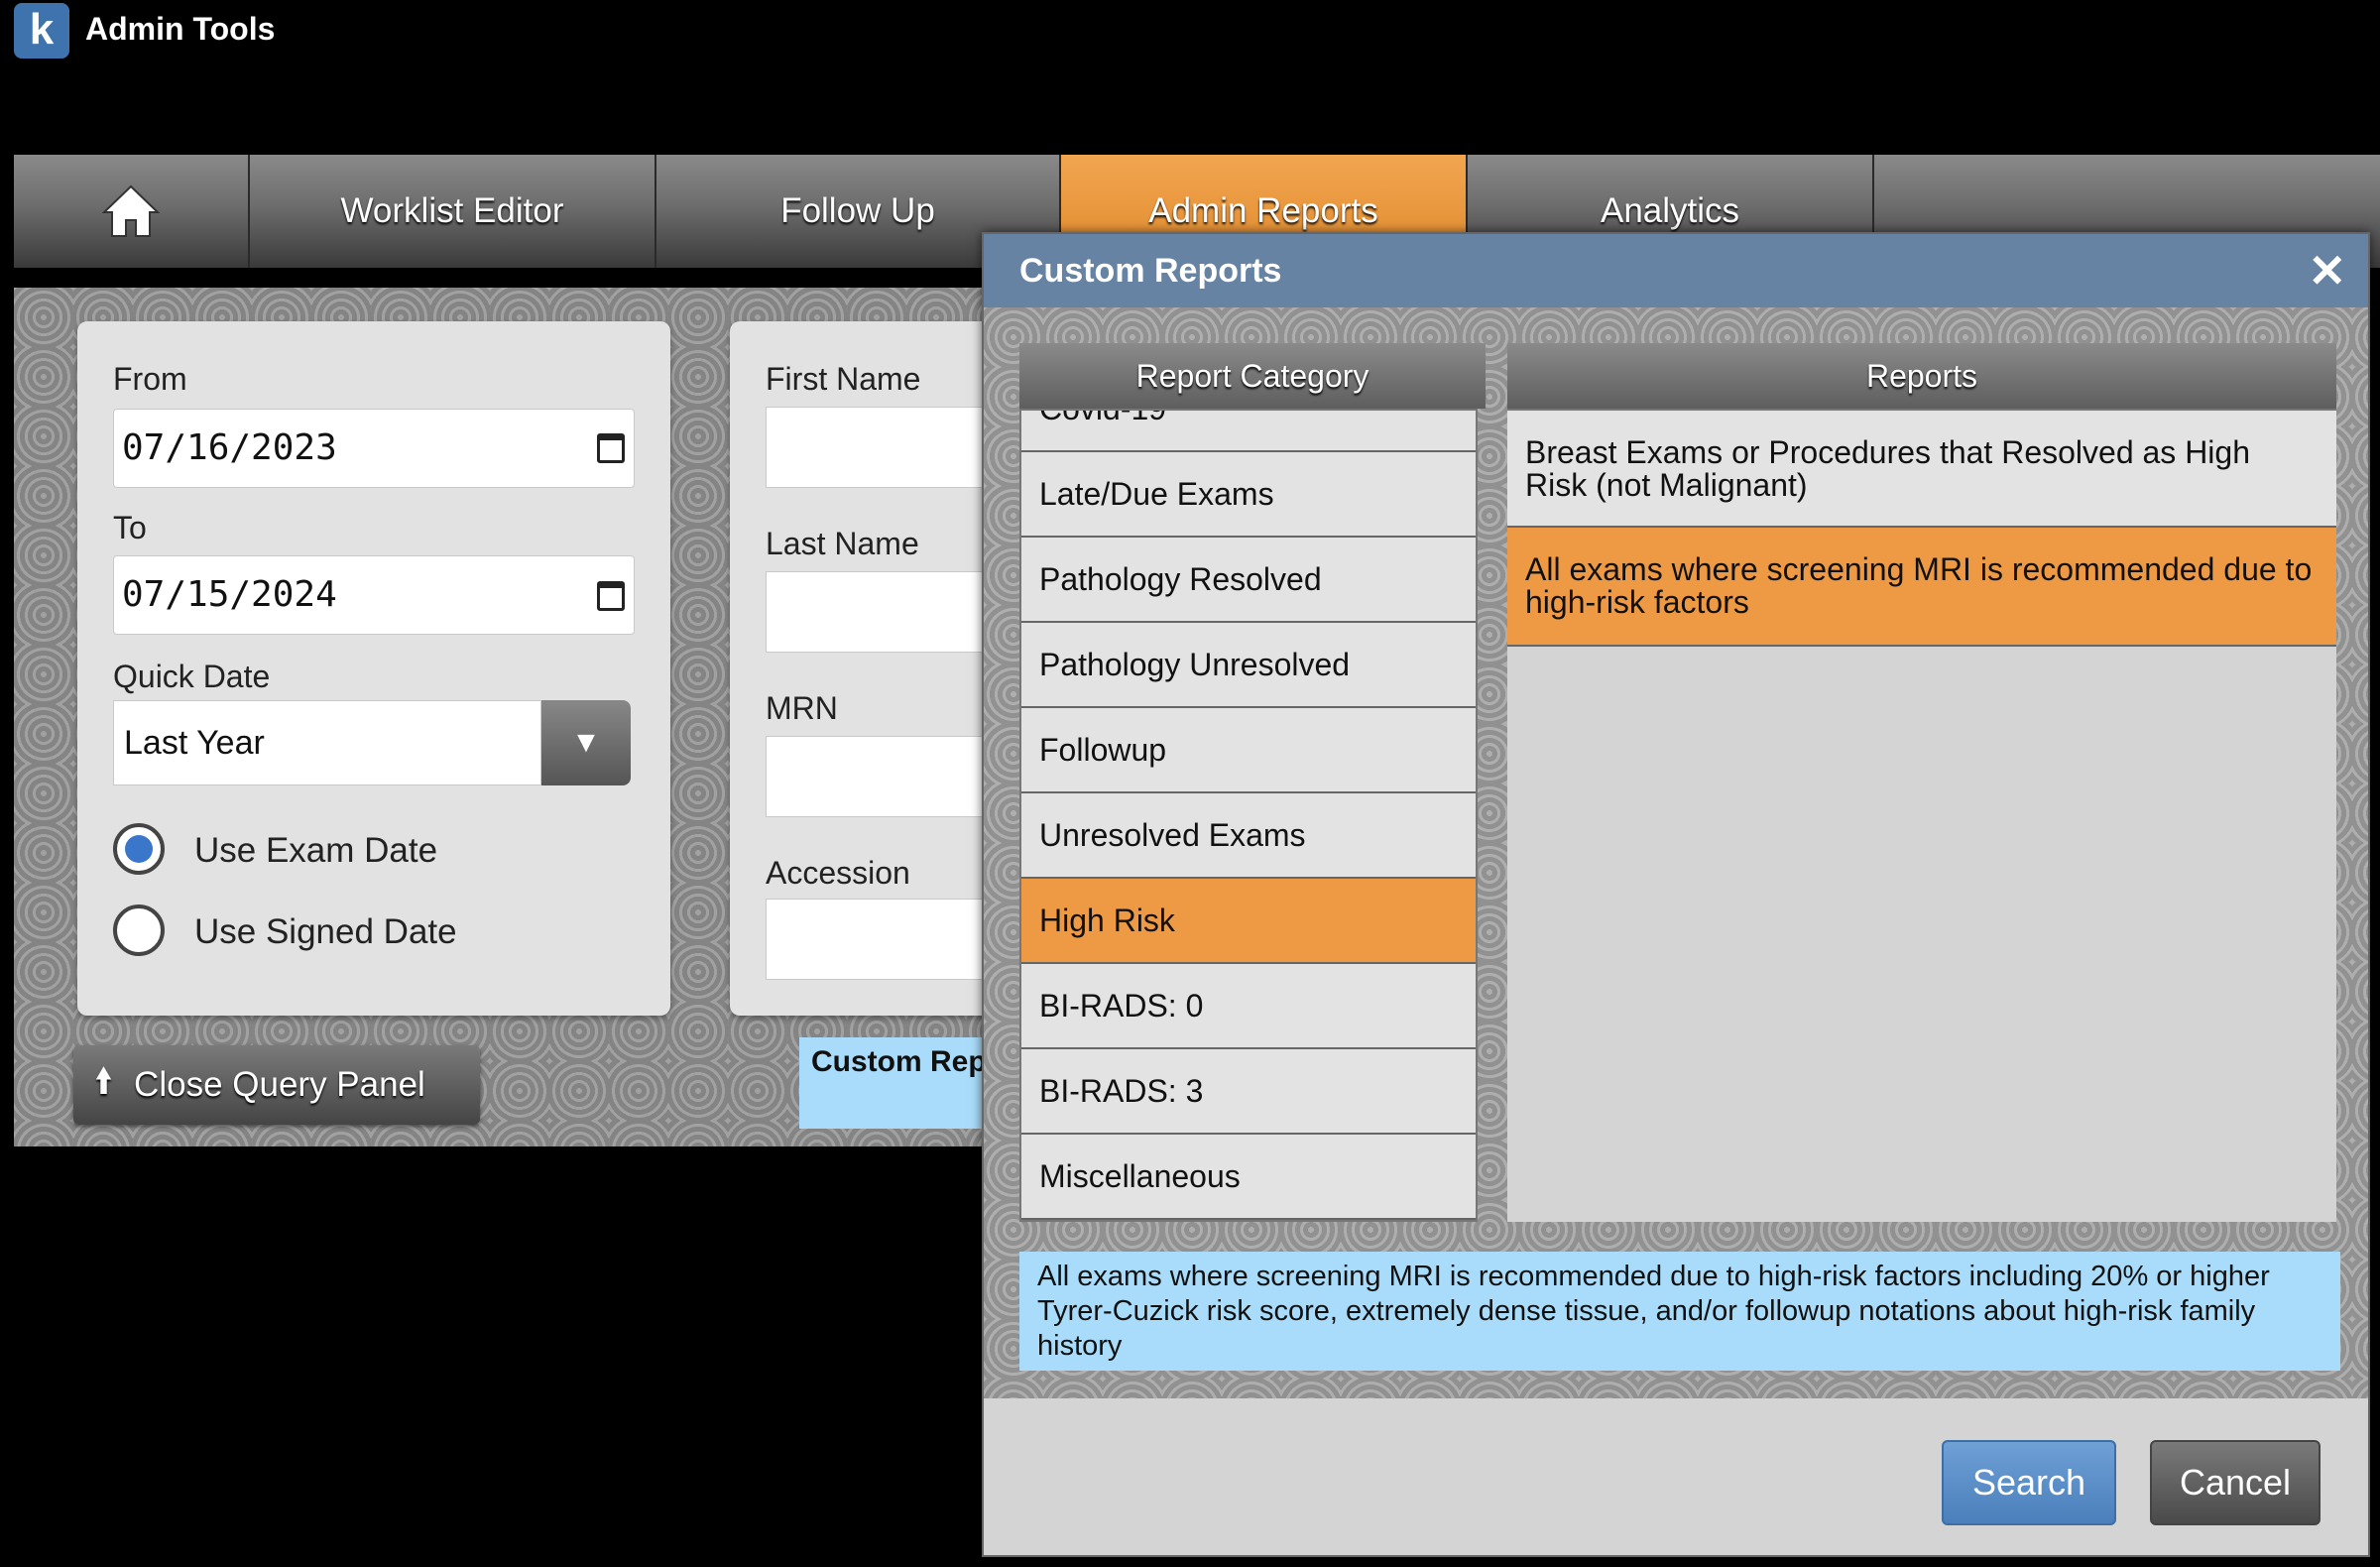 The width and height of the screenshot is (2380, 1567). I want to click on use-signed-date-label: Use Signed Date, so click(325, 931).